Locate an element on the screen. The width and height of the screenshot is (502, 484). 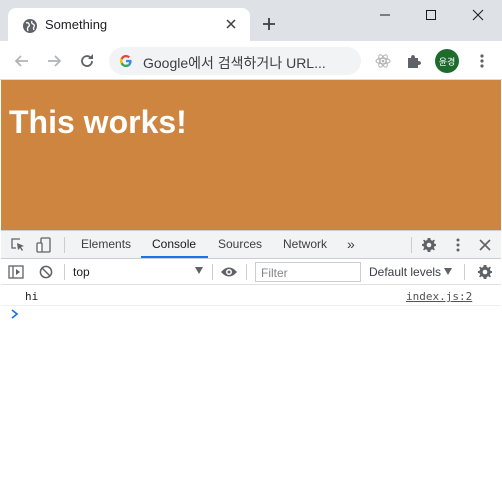
devtools-tabbar: Elements Console Sources Network » is located at coordinates (251, 245).